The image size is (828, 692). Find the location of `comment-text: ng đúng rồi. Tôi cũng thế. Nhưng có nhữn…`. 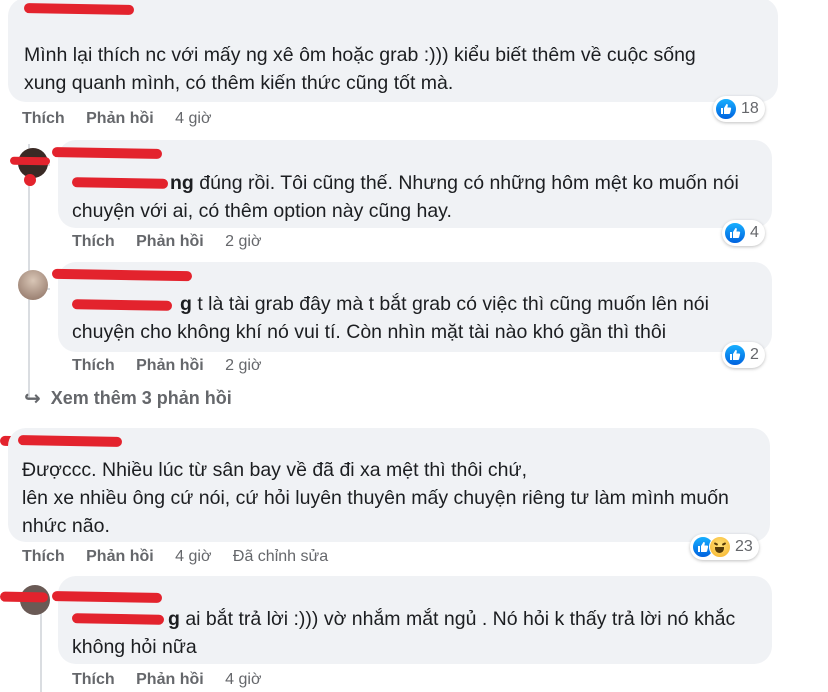

comment-text: ng đúng rồi. Tôi cũng thế. Nhưng có nhữn… is located at coordinates (405, 197).